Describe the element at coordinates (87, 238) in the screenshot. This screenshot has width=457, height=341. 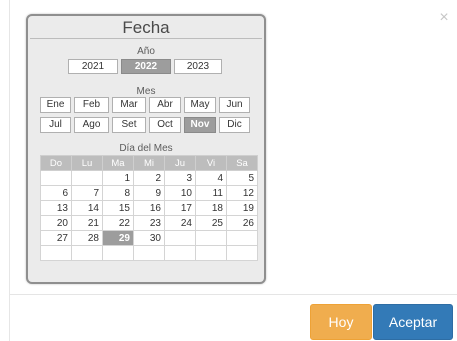
I see `day-cell-28: 28` at that location.